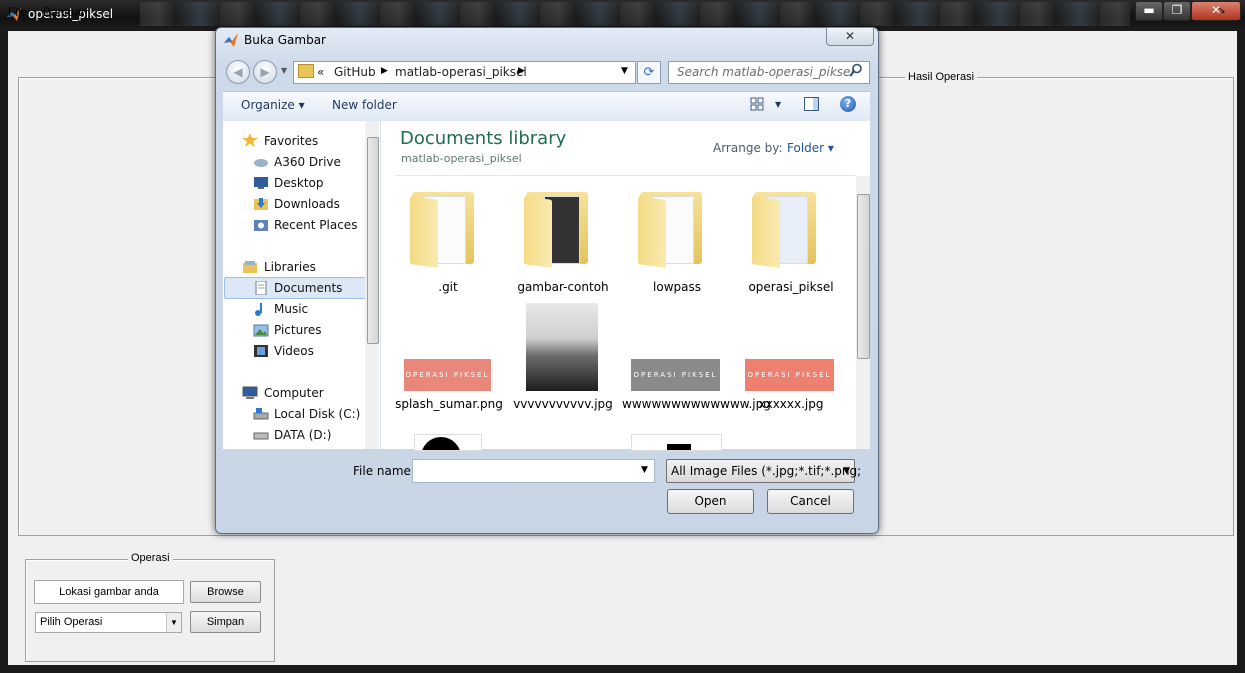 This screenshot has height=673, width=1245. Describe the element at coordinates (71, 622) in the screenshot. I see `operation-select-value: Pilih Operasi` at that location.